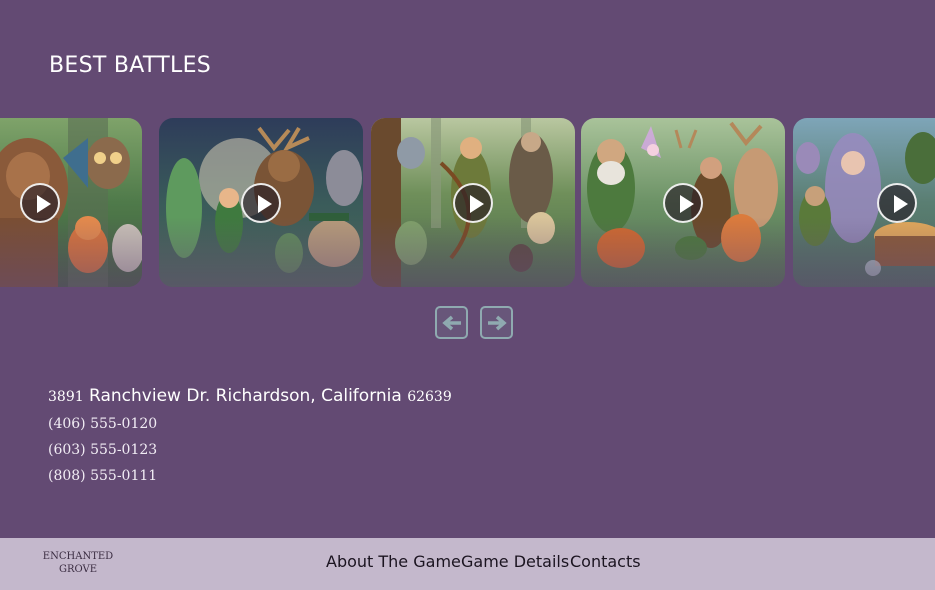  Describe the element at coordinates (393, 561) in the screenshot. I see `nav-about-the-game: About The Game` at that location.